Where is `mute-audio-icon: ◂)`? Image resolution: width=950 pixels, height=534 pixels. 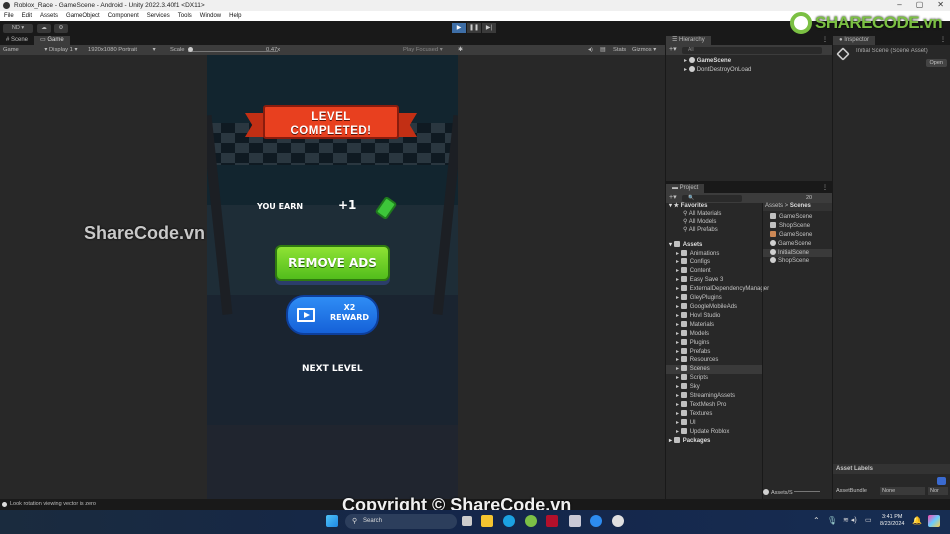
mute-audio-icon: ◂) is located at coordinates (590, 50).